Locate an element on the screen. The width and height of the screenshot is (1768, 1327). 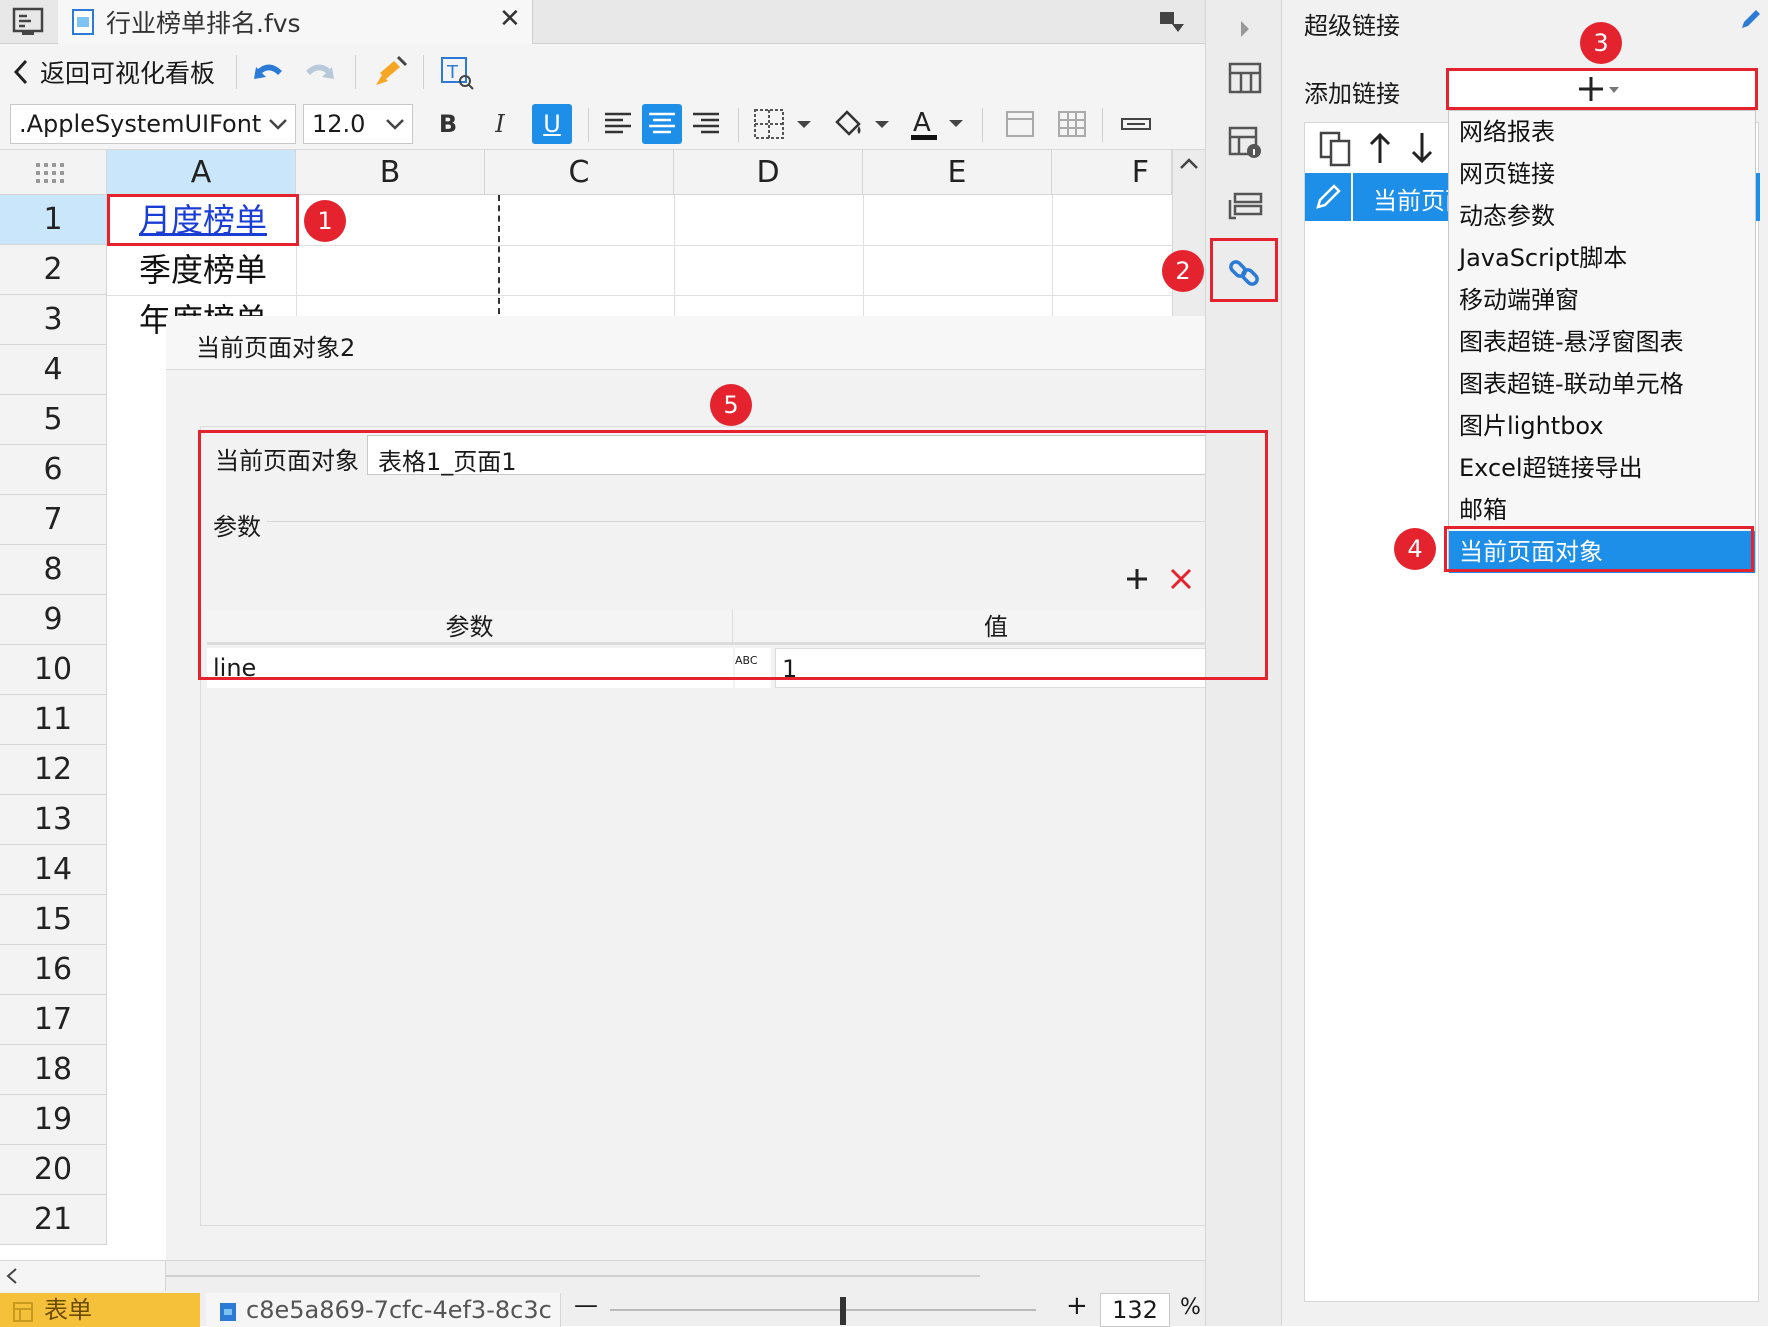
menu-item-chart-float: 图表超链-悬浮窗图表 is located at coordinates (1602, 342).